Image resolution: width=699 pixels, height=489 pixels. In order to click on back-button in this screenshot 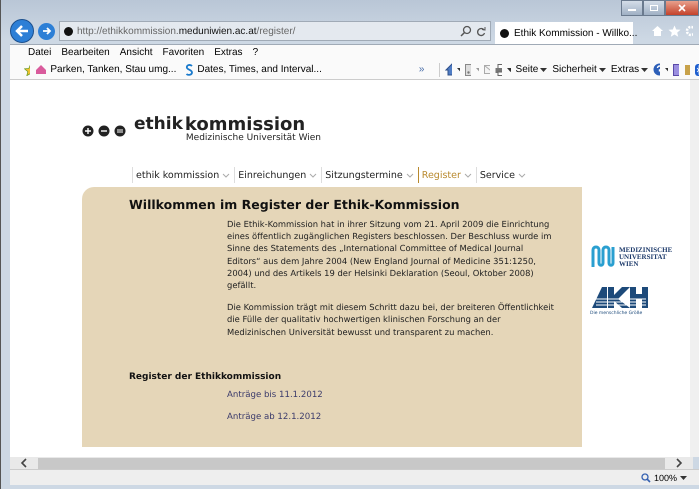, I will do `click(22, 31)`.